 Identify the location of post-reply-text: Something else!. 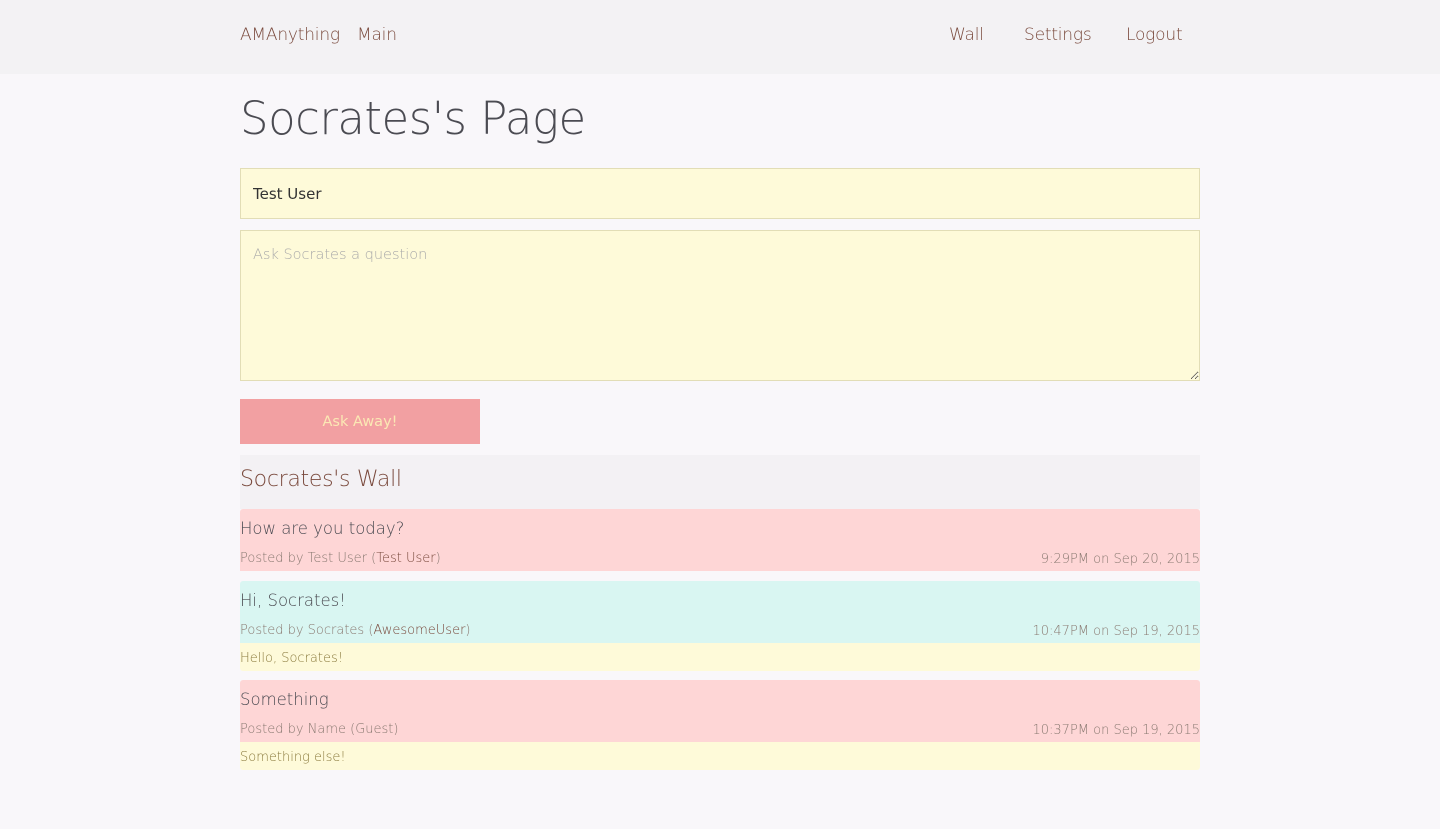
(293, 757).